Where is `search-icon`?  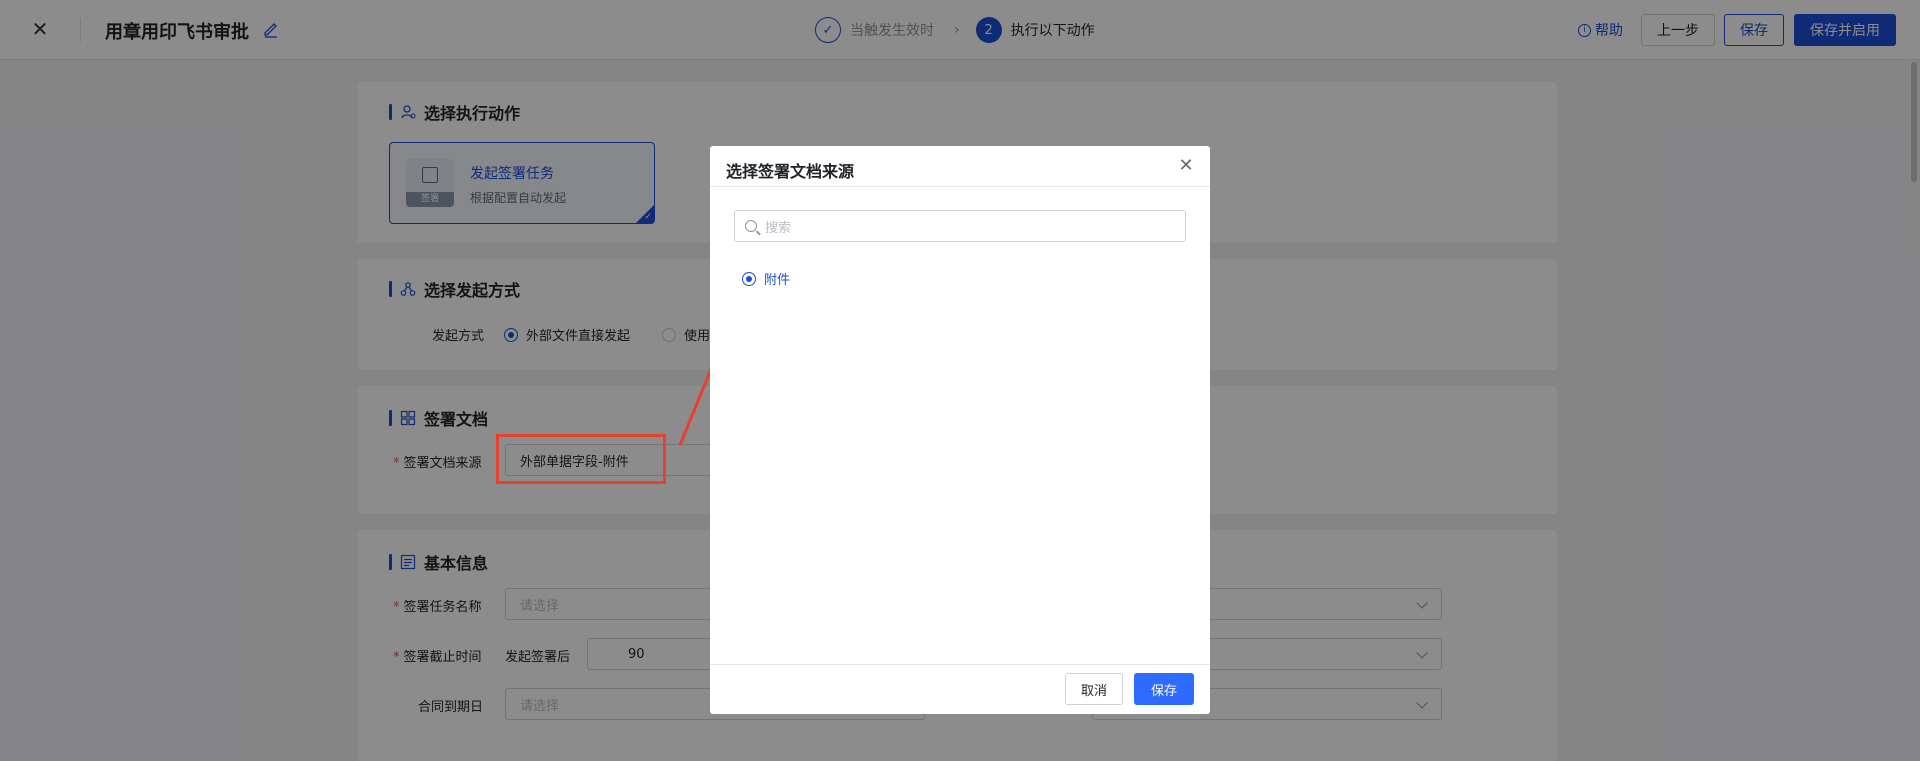
search-icon is located at coordinates (751, 226).